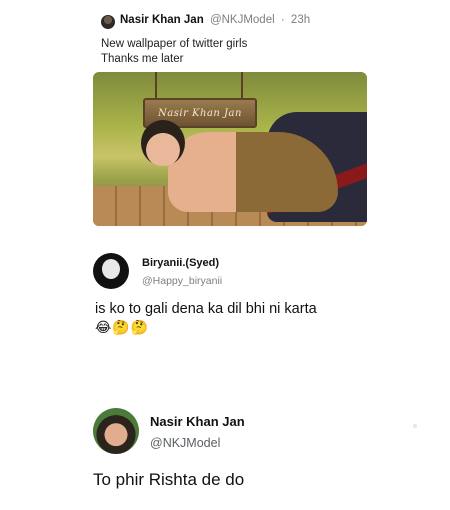 Image resolution: width=450 pixels, height=510 pixels. Describe the element at coordinates (108, 22) in the screenshot. I see `tweet-author-avatar` at that location.